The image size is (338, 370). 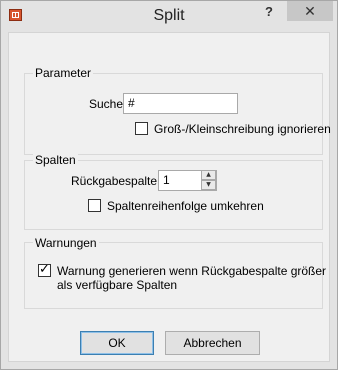 What do you see at coordinates (44, 269) in the screenshot?
I see `warning-checkbox` at bounding box center [44, 269].